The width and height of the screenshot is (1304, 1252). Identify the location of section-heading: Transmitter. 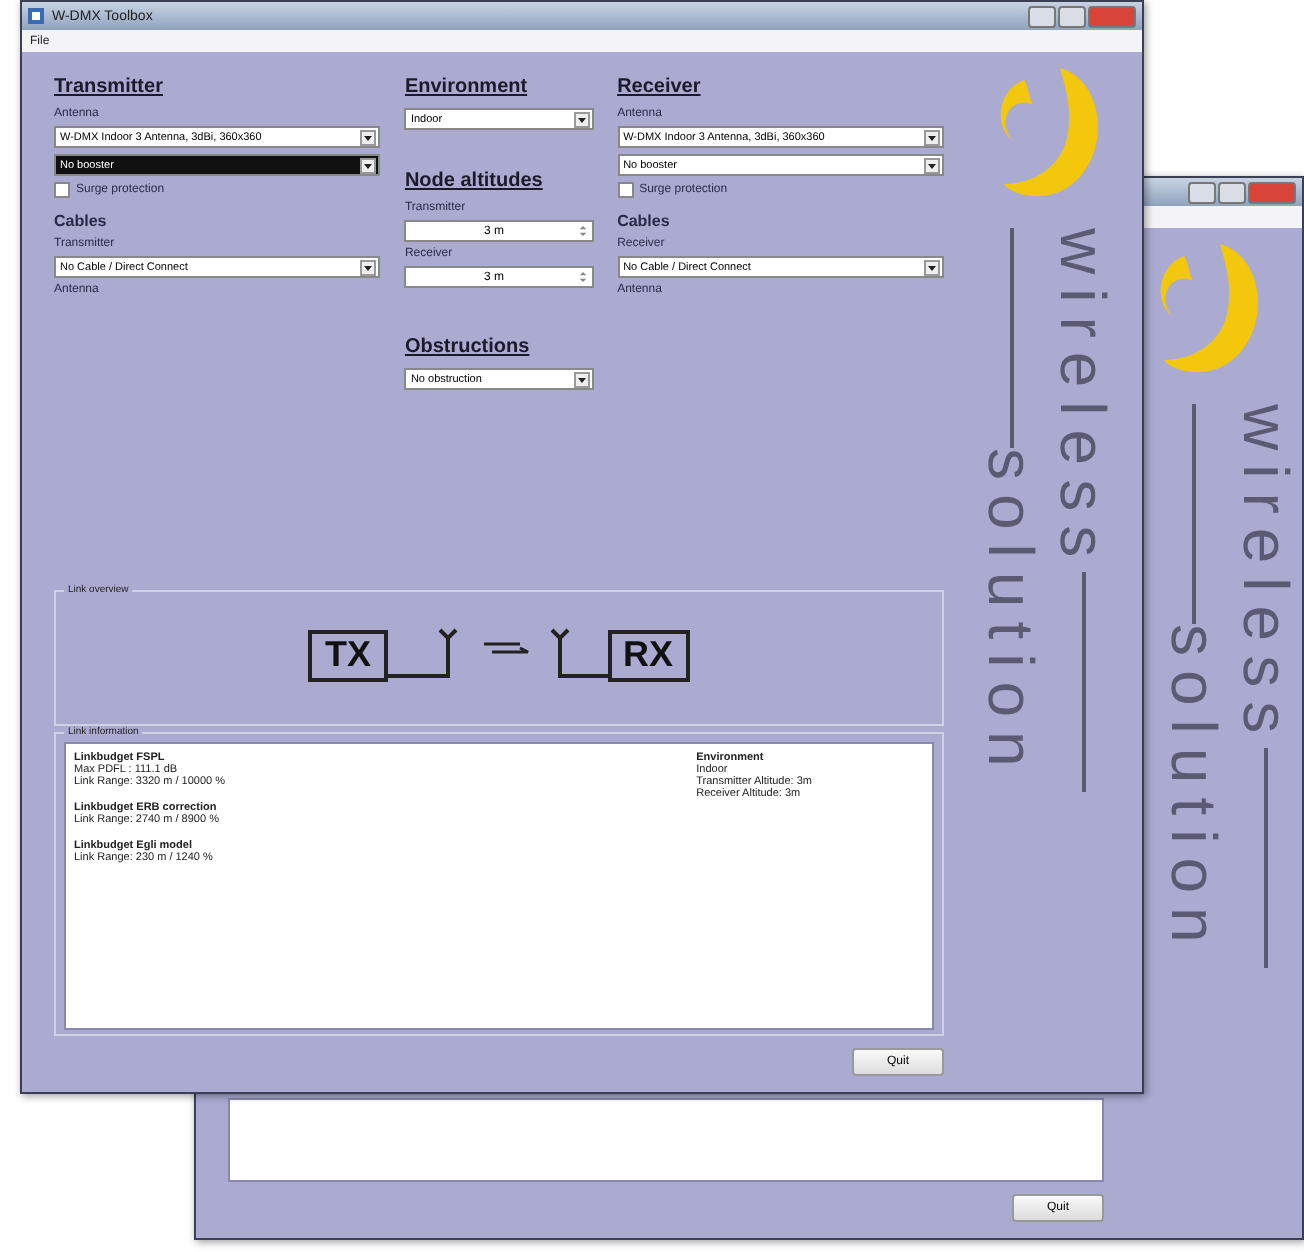
(109, 87).